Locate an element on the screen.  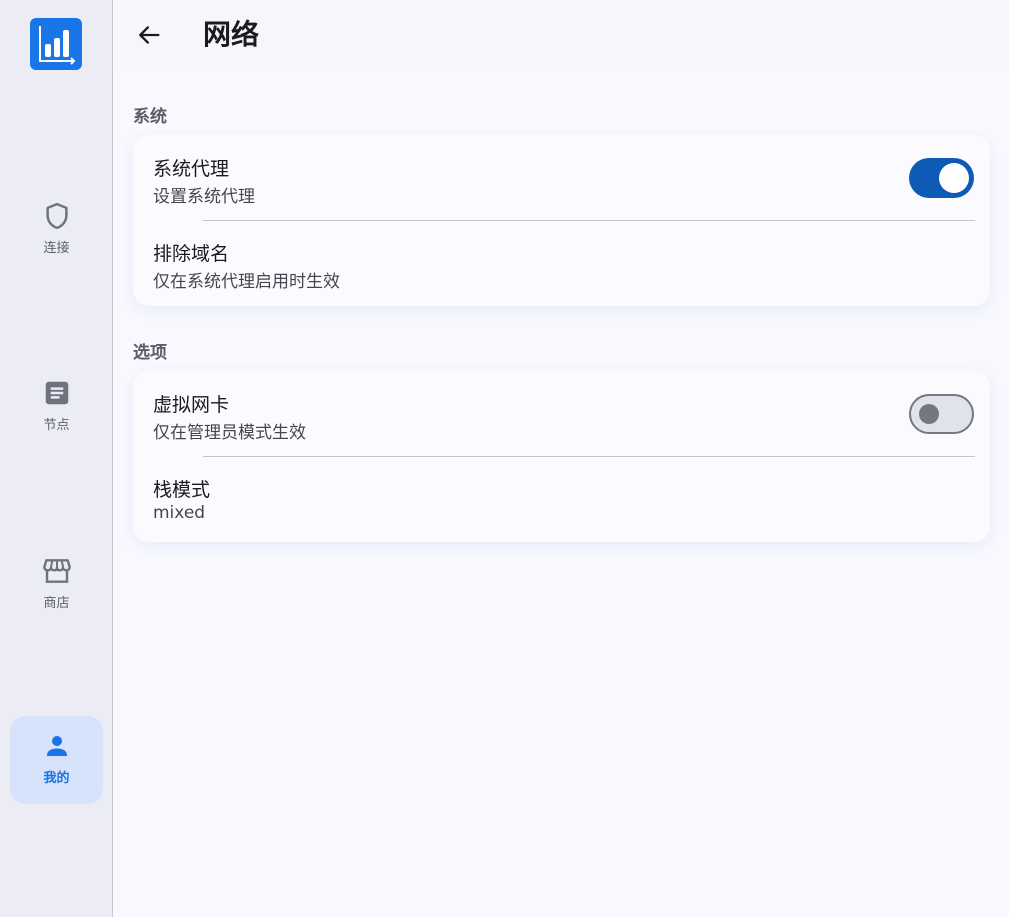
section-title-options: 选项 is located at coordinates (150, 353).